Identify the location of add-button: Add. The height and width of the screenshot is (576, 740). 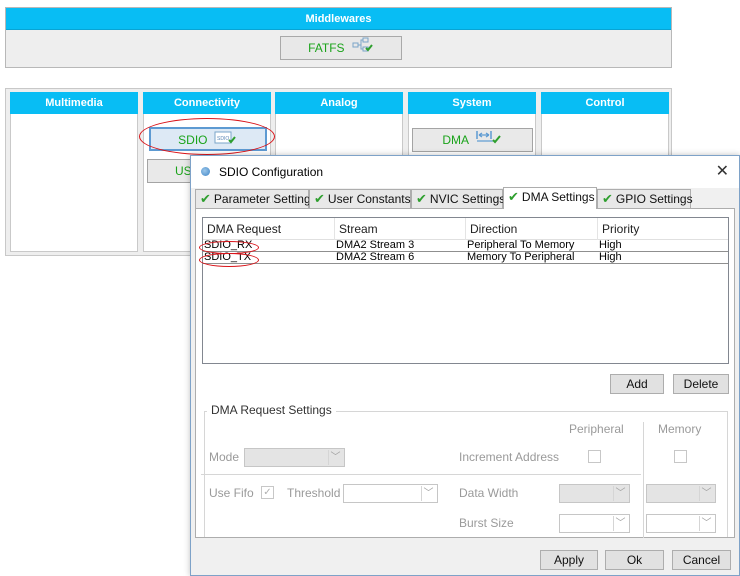
(637, 384).